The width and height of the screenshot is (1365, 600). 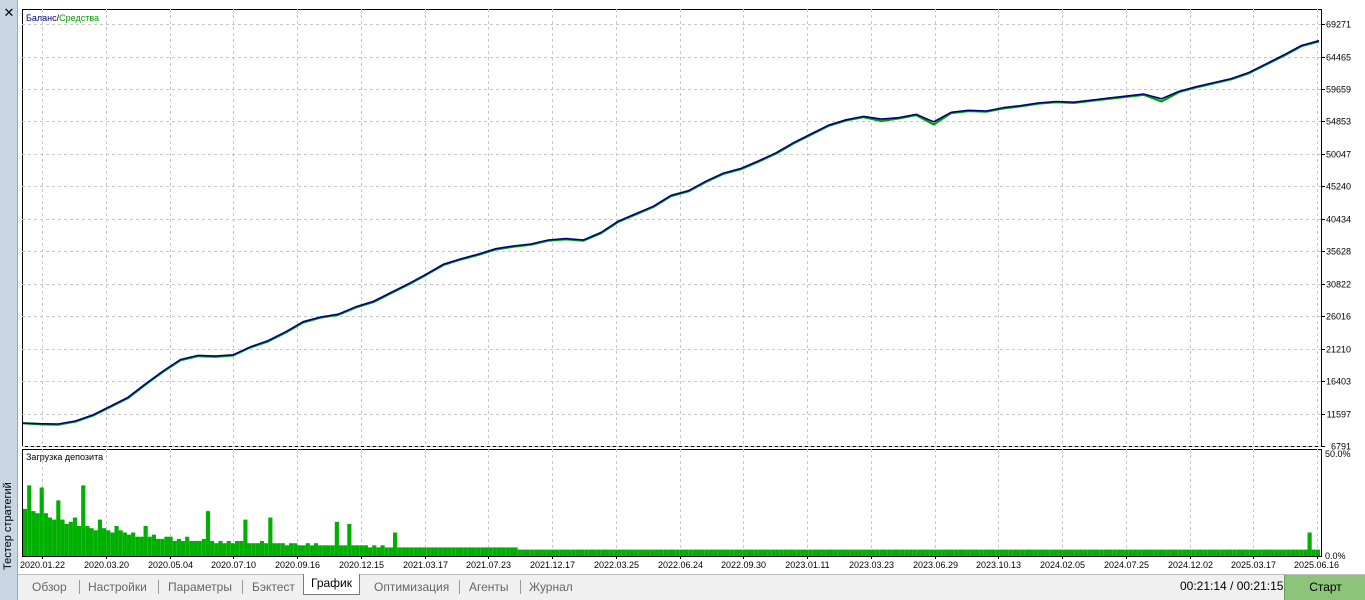 I want to click on tab-journal: Журнал, so click(x=551, y=587).